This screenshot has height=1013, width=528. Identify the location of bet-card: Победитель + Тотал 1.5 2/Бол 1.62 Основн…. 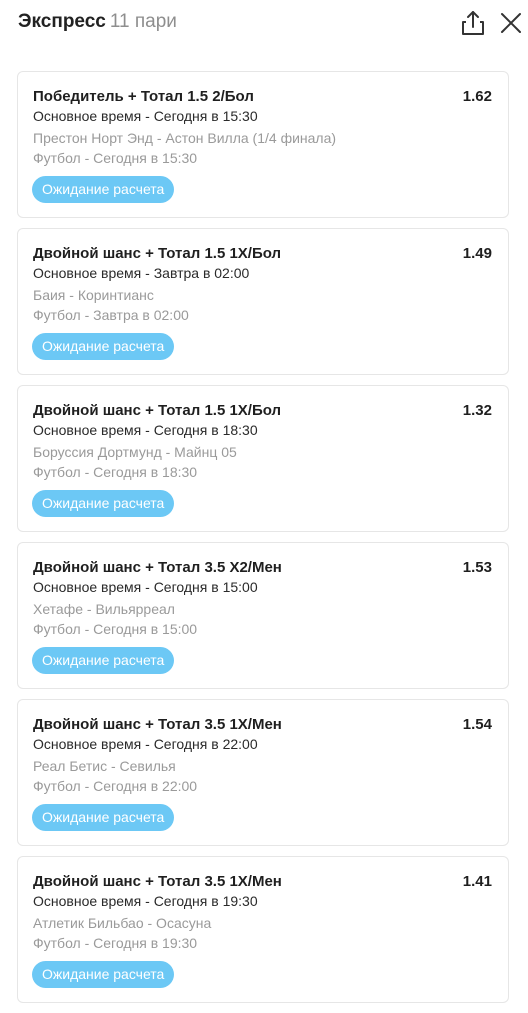
(263, 144).